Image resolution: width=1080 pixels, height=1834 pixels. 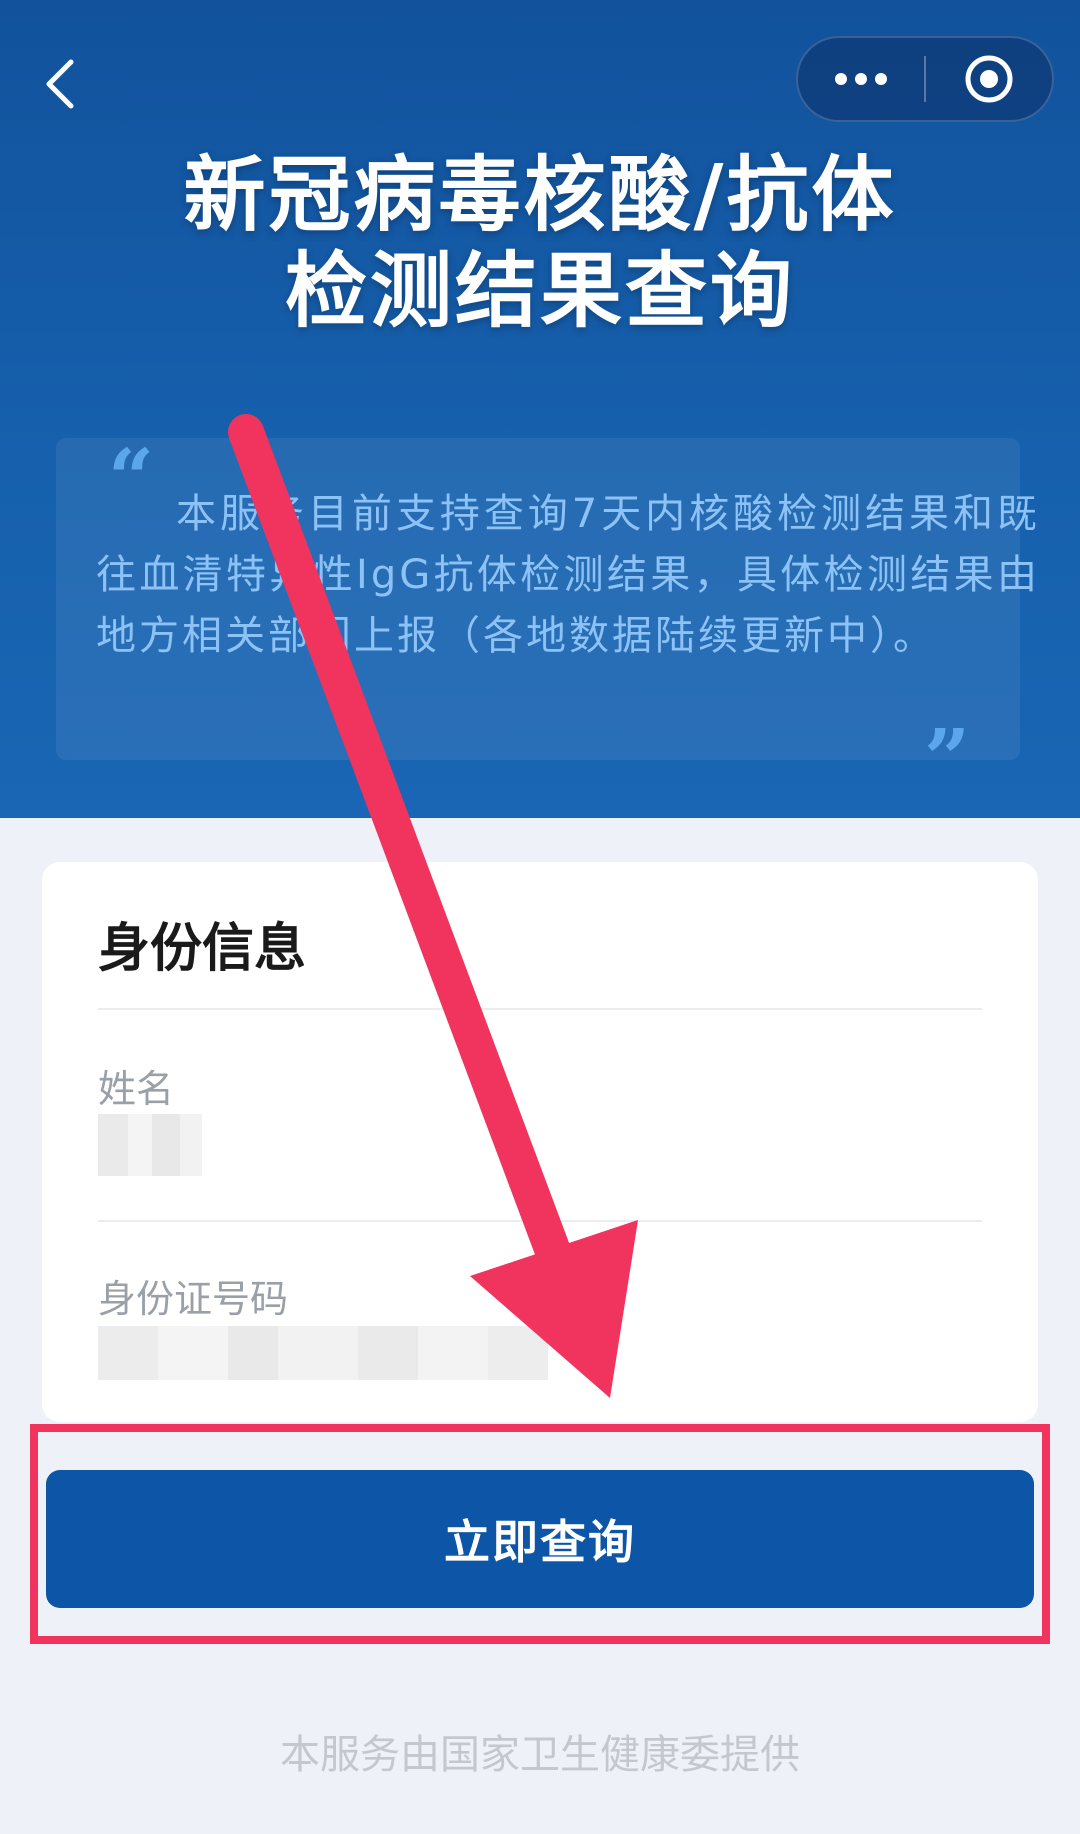 What do you see at coordinates (540, 1539) in the screenshot?
I see `query-now-button: 立即查询` at bounding box center [540, 1539].